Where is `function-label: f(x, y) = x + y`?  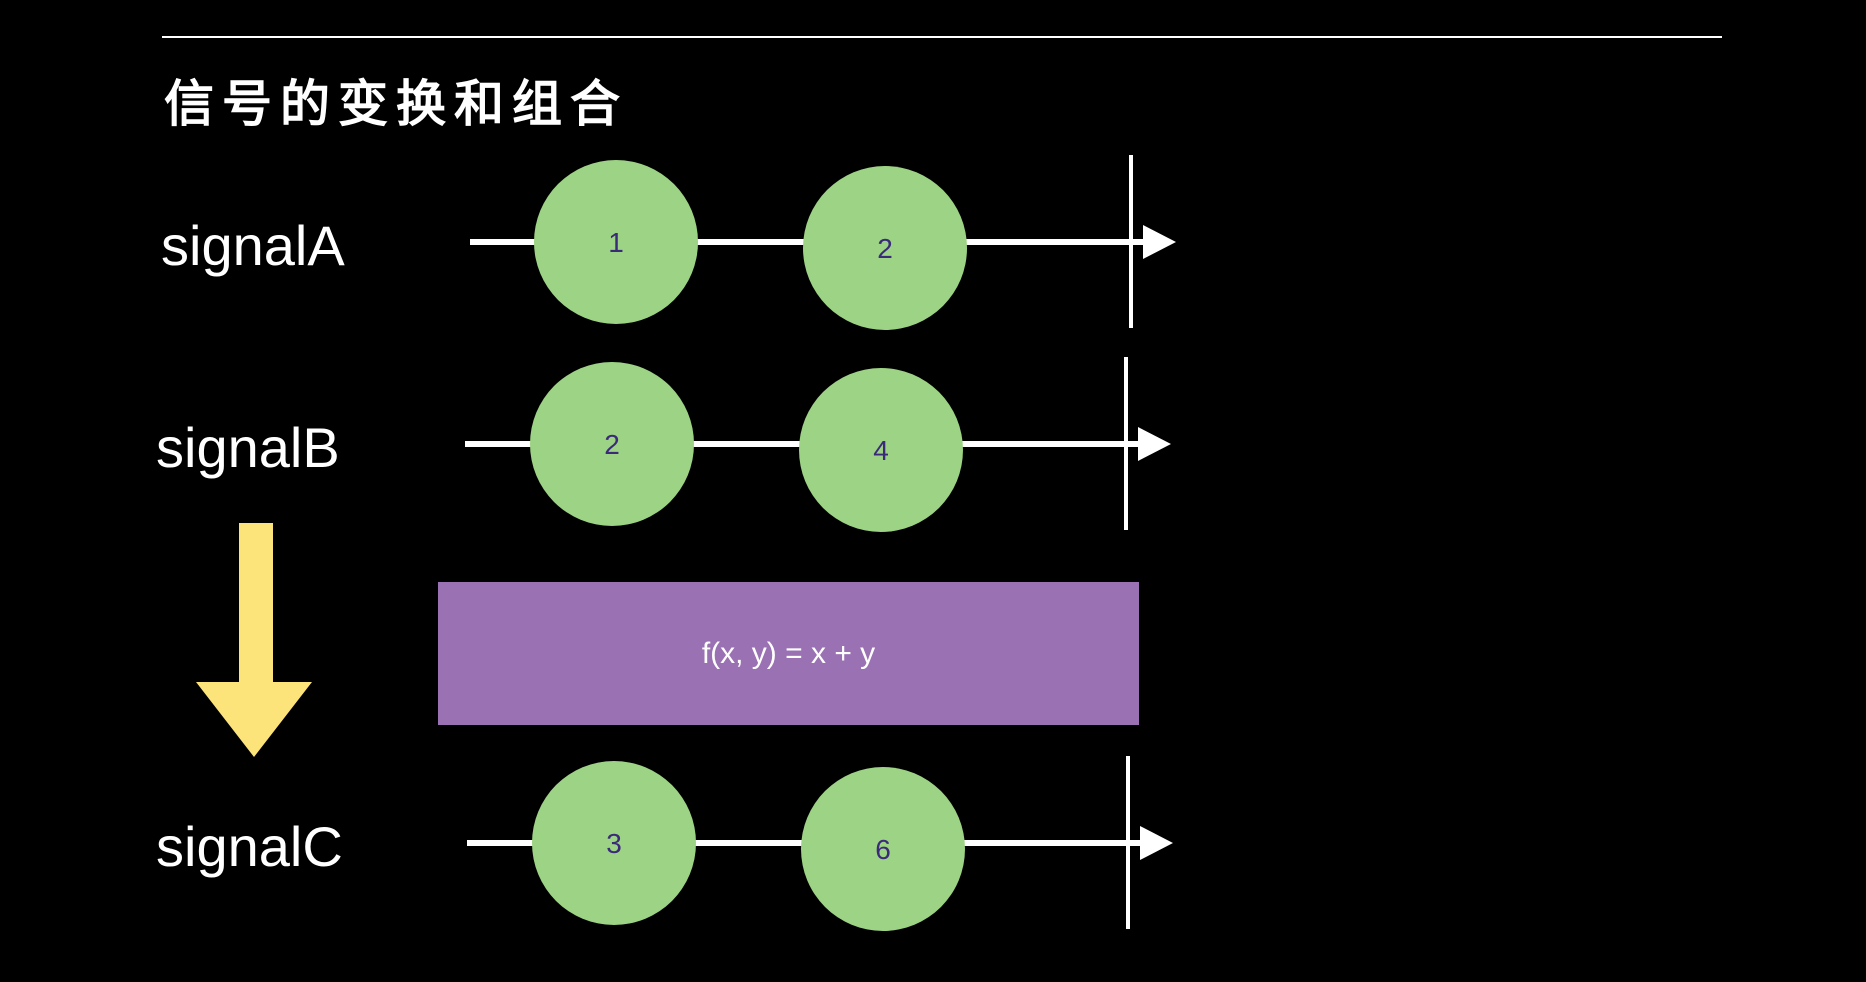 function-label: f(x, y) = x + y is located at coordinates (788, 653).